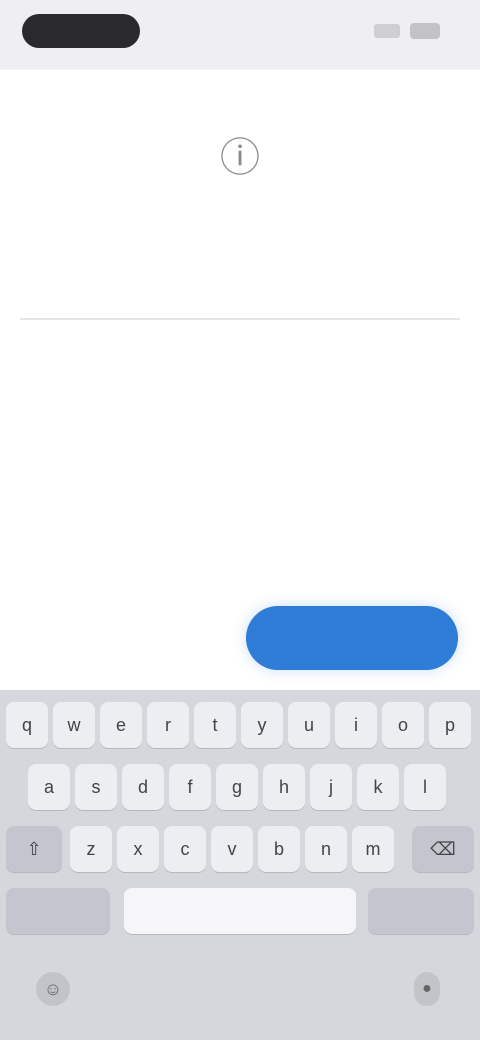 Image resolution: width=480 pixels, height=1040 pixels. Describe the element at coordinates (96, 787) in the screenshot. I see `key-s: s` at that location.